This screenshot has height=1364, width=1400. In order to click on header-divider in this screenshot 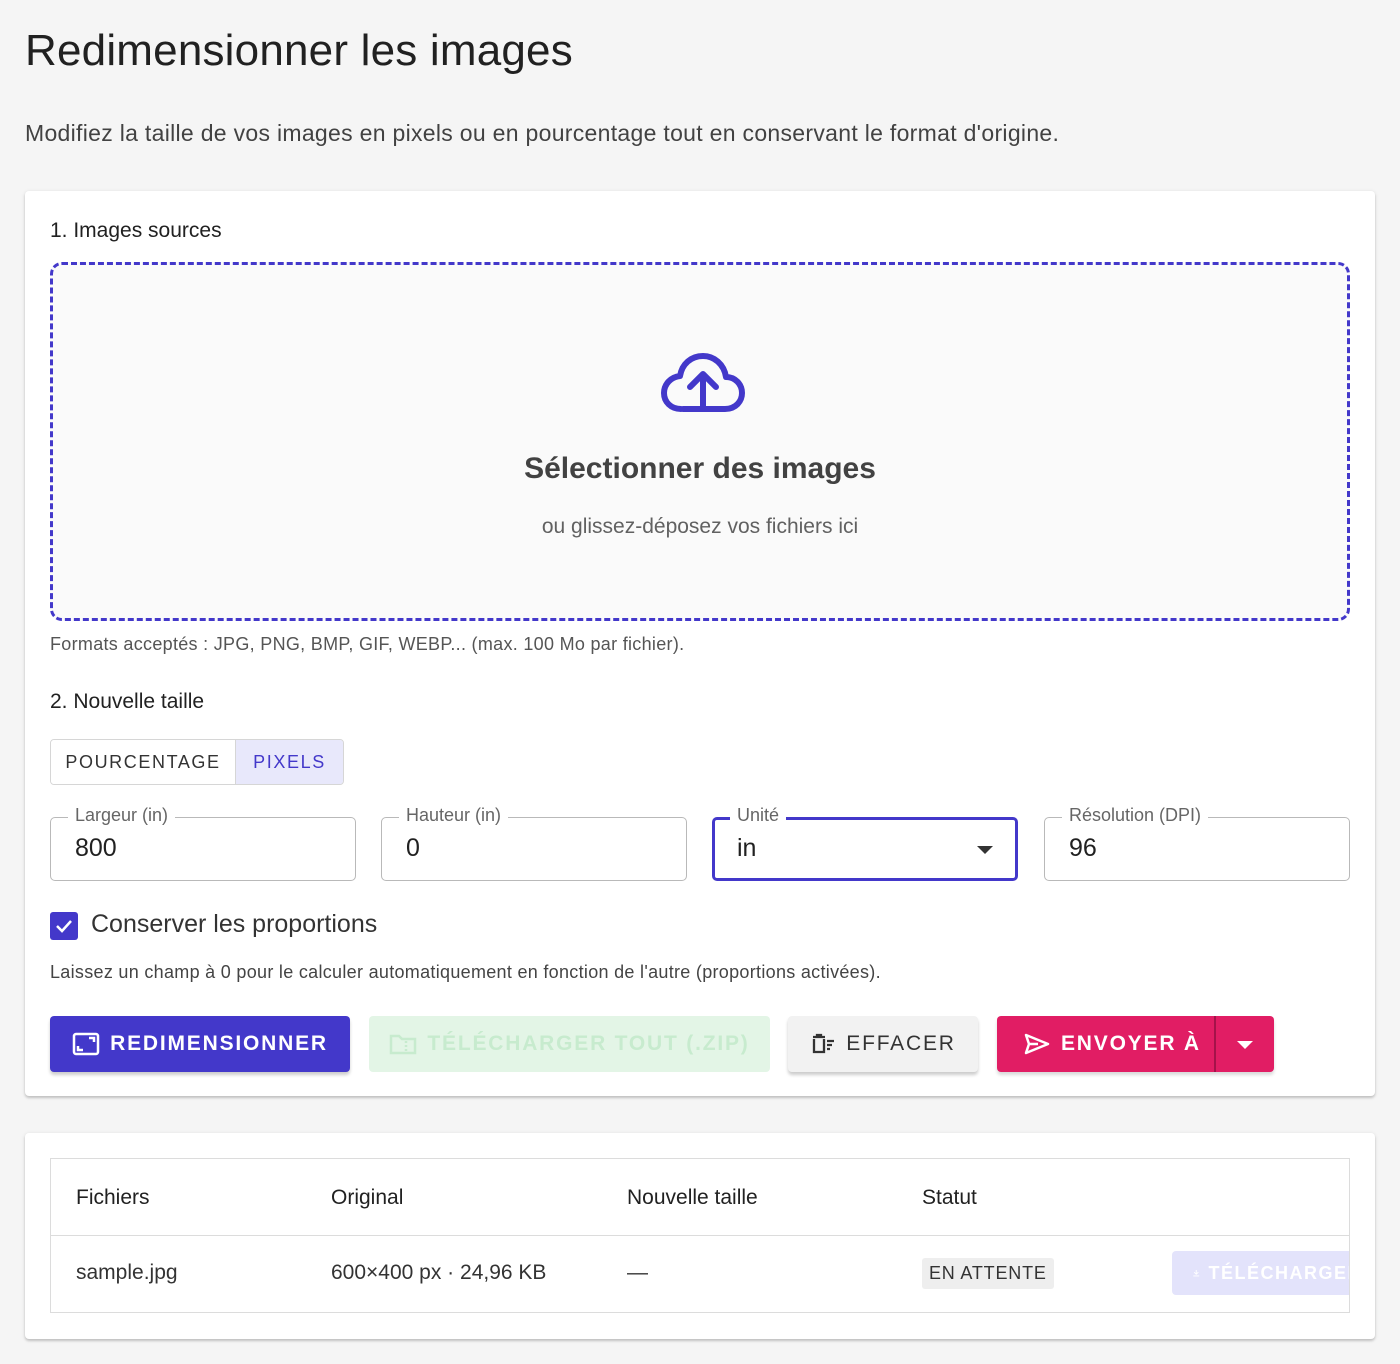, I will do `click(700, 1235)`.